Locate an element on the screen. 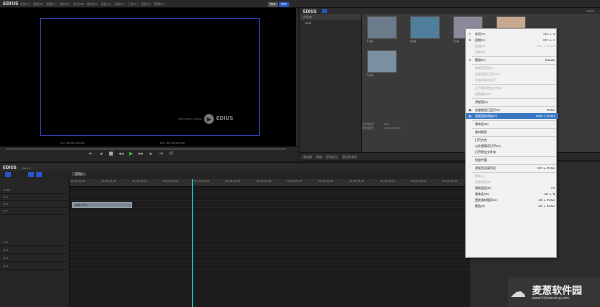 The height and width of the screenshot is (307, 600). bin-clip: 2.jpg is located at coordinates (425, 29).